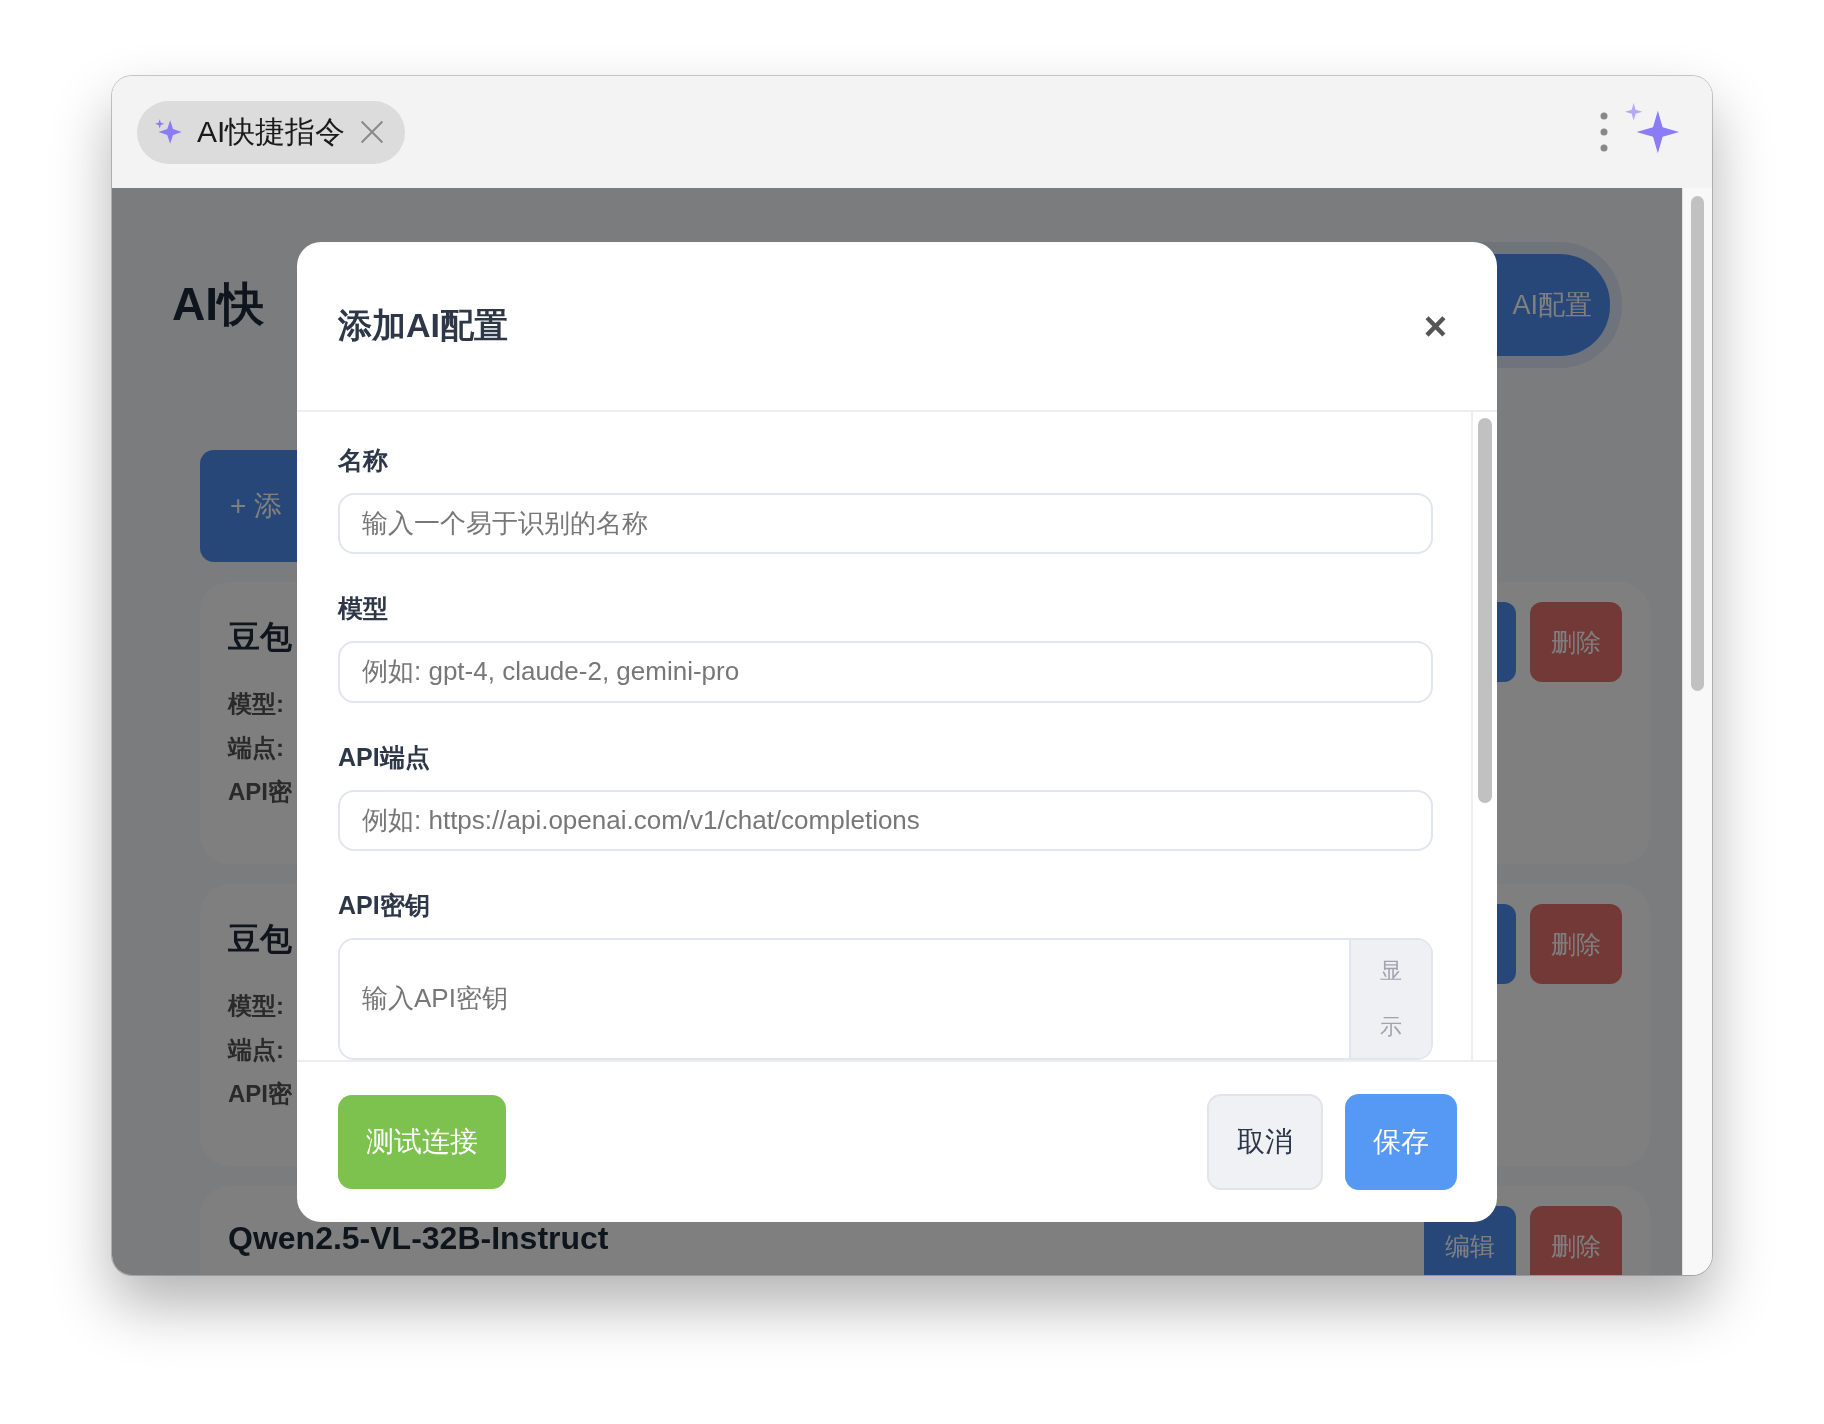 This screenshot has height=1424, width=1824. What do you see at coordinates (218, 304) in the screenshot?
I see `page-title: AI快` at bounding box center [218, 304].